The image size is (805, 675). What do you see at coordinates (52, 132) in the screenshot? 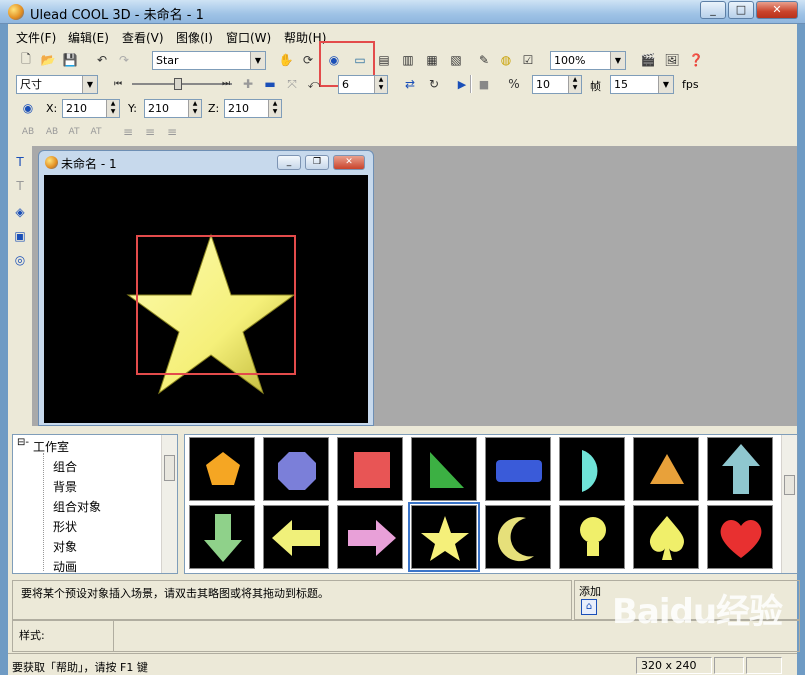
I see `text-tool-2: AB` at bounding box center [52, 132].